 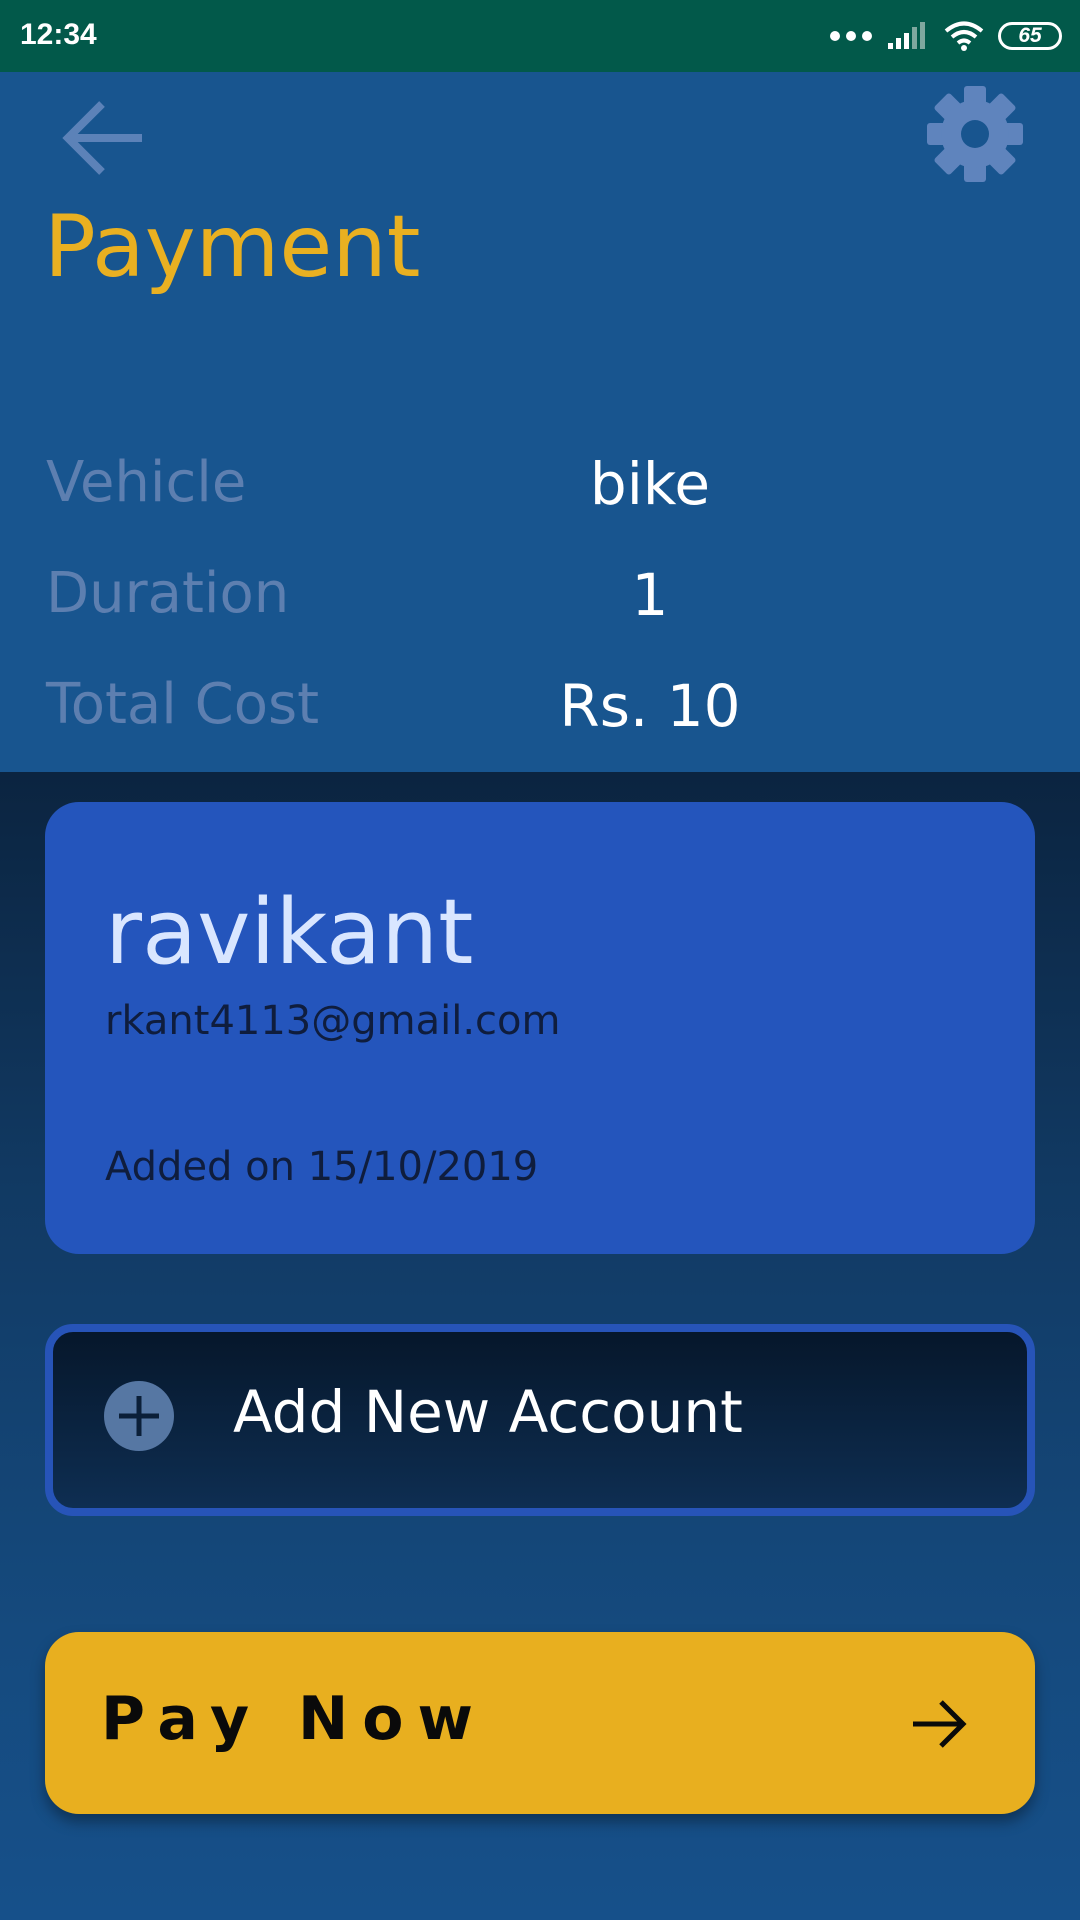 What do you see at coordinates (294, 1719) in the screenshot?
I see `pay-now-label: Pay Now` at bounding box center [294, 1719].